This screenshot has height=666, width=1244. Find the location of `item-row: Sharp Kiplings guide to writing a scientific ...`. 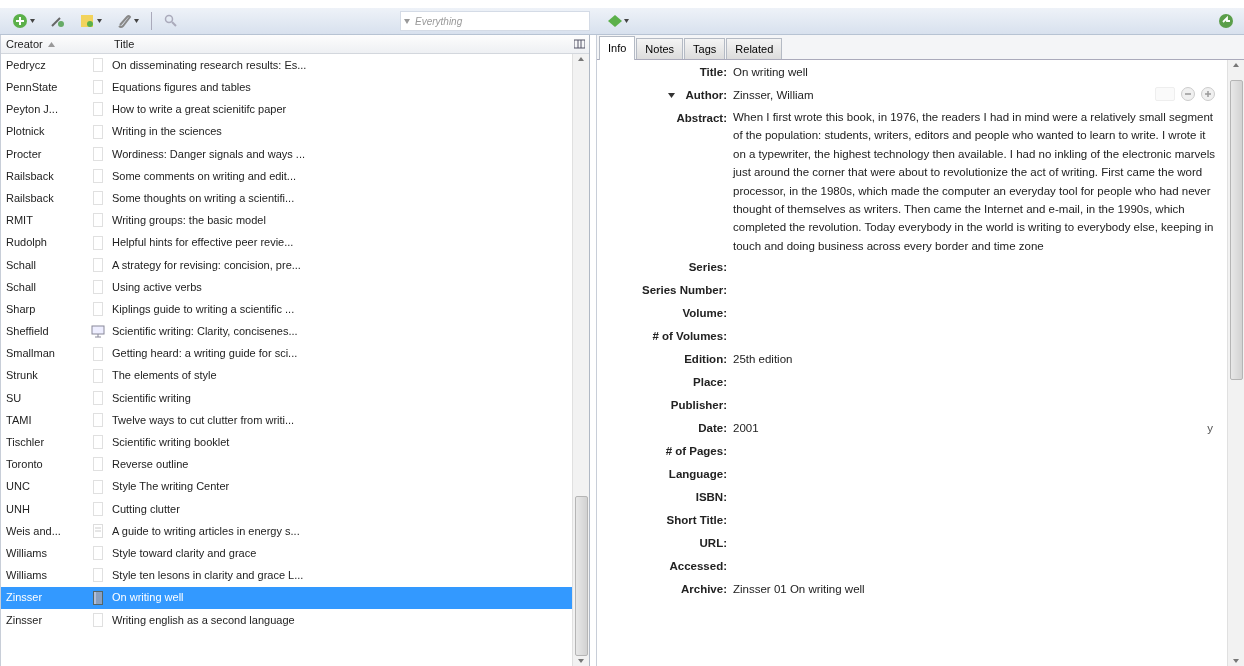

item-row: Sharp Kiplings guide to writing a scientific ... is located at coordinates (286, 309).